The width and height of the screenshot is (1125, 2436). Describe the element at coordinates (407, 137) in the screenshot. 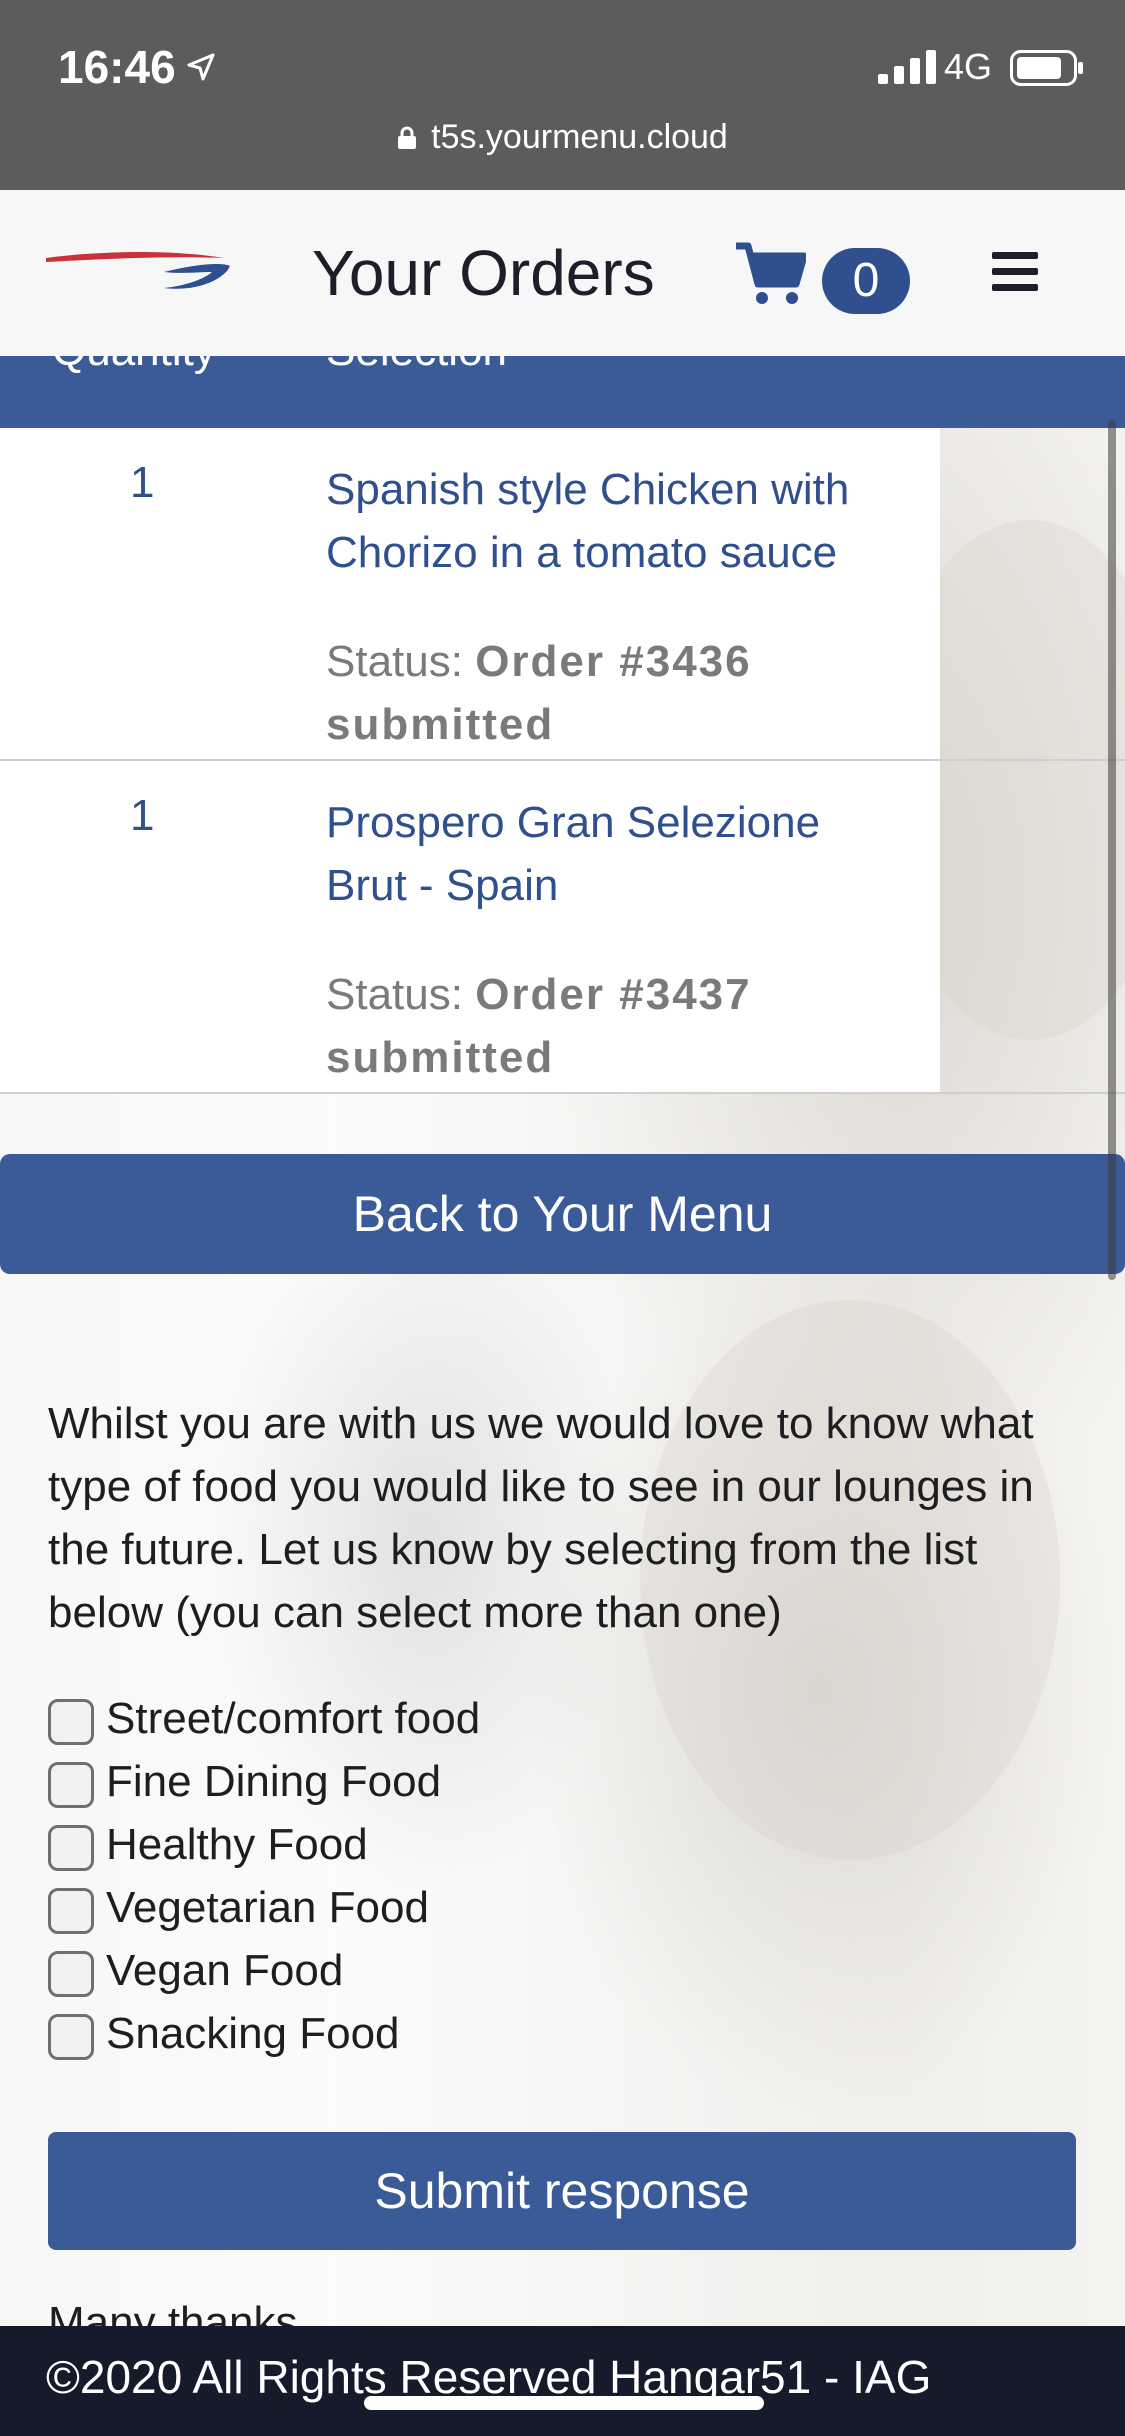

I see `lock-icon` at that location.